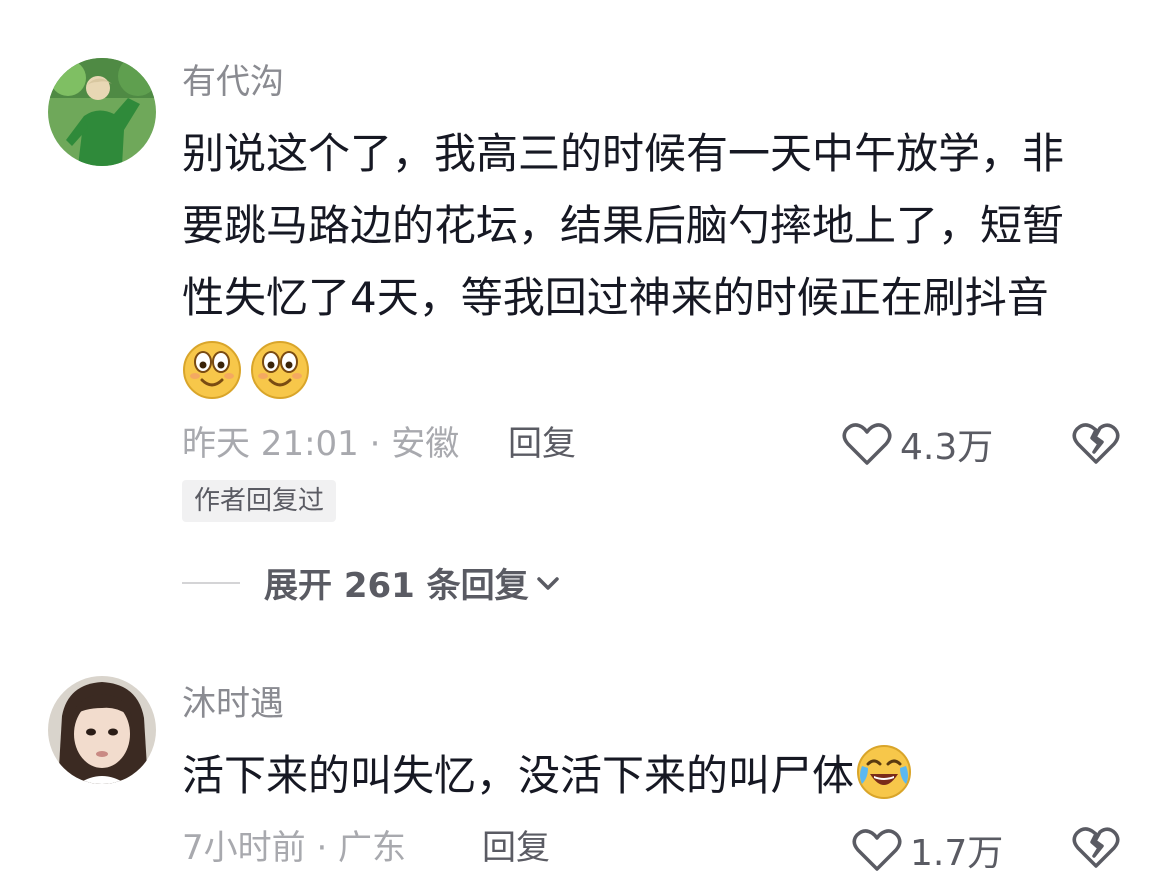  What do you see at coordinates (623, 225) in the screenshot?
I see `comment-text-line: 要跳马路边的花坛，结果后脑勺摔地上了，短暂` at bounding box center [623, 225].